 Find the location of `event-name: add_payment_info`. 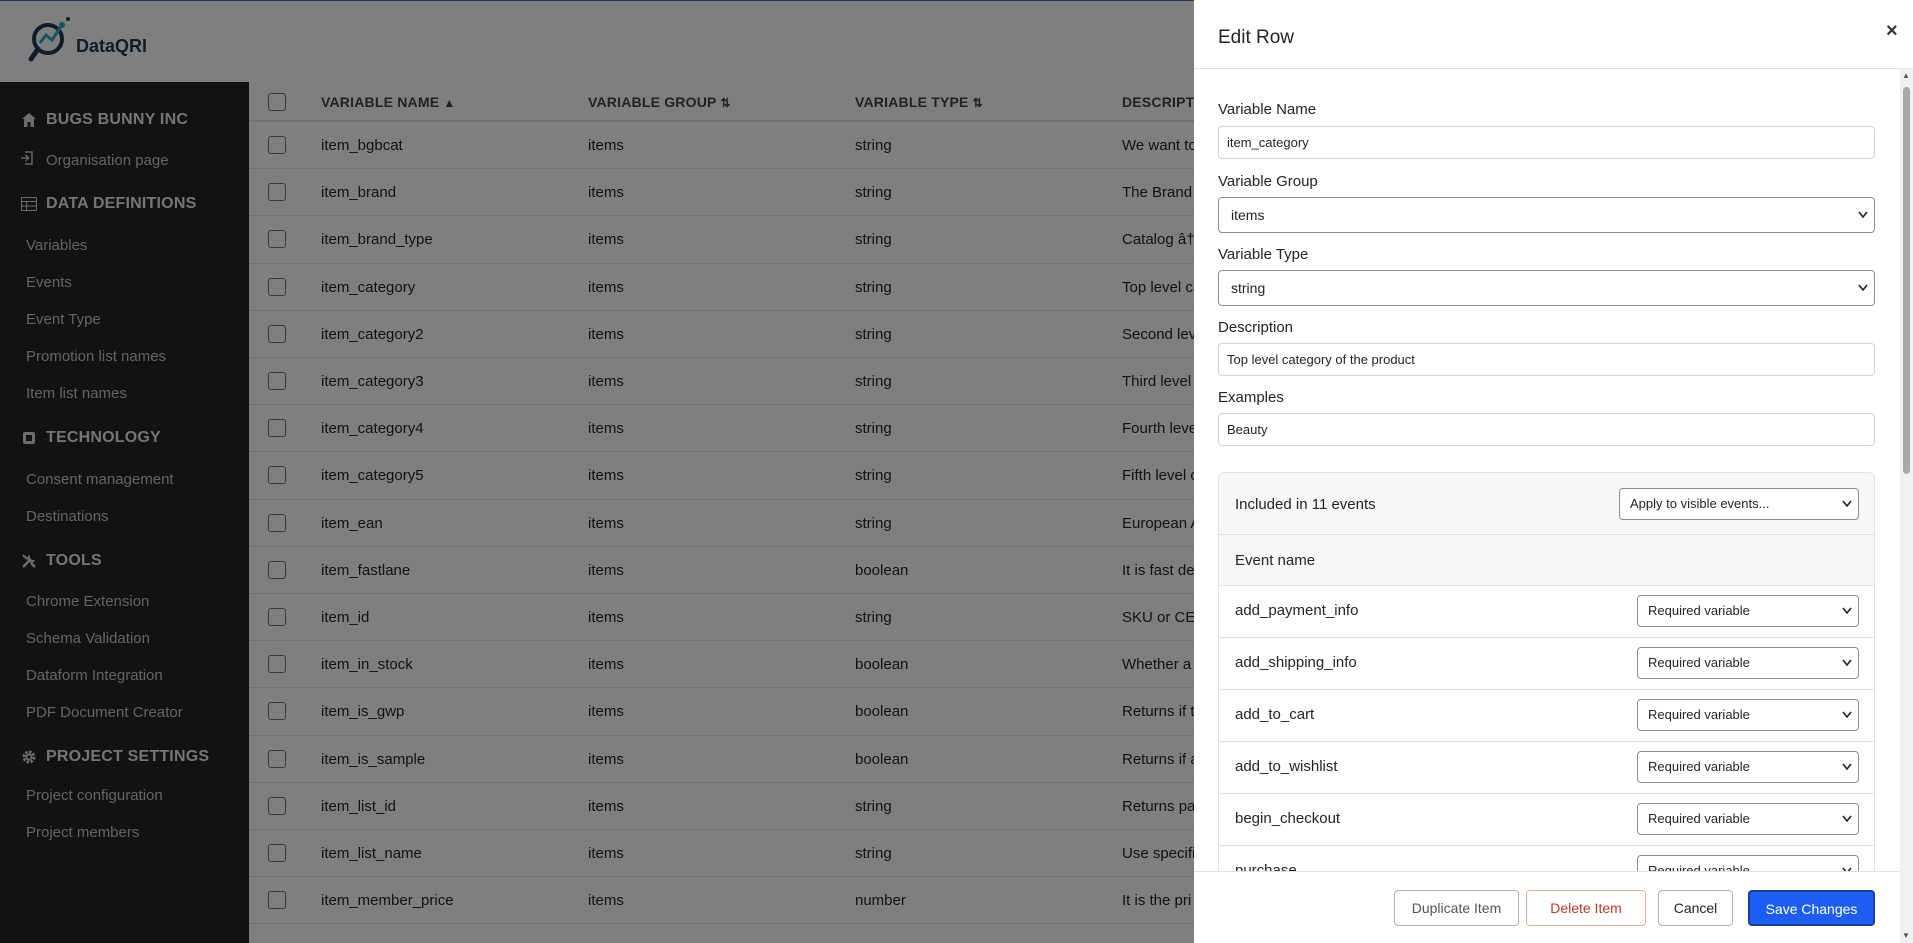

event-name: add_payment_info is located at coordinates (1297, 610).